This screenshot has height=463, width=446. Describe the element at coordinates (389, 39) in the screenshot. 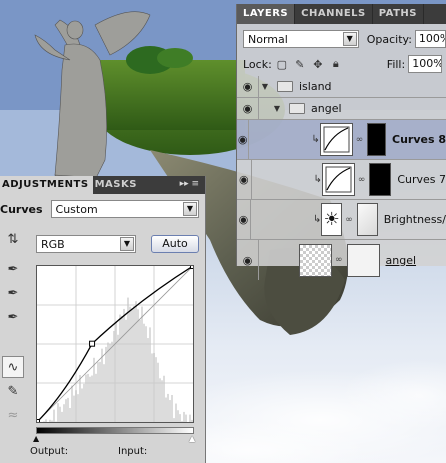

I see `opacity-label: Opacity:` at that location.